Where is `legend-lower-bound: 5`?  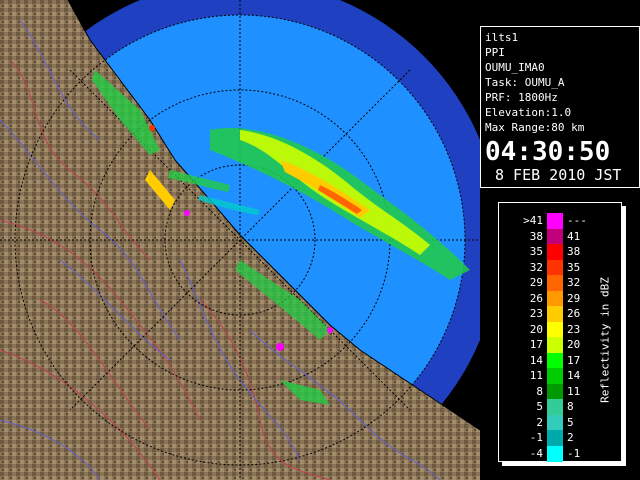
legend-lower-bound: 5 is located at coordinates (539, 406).